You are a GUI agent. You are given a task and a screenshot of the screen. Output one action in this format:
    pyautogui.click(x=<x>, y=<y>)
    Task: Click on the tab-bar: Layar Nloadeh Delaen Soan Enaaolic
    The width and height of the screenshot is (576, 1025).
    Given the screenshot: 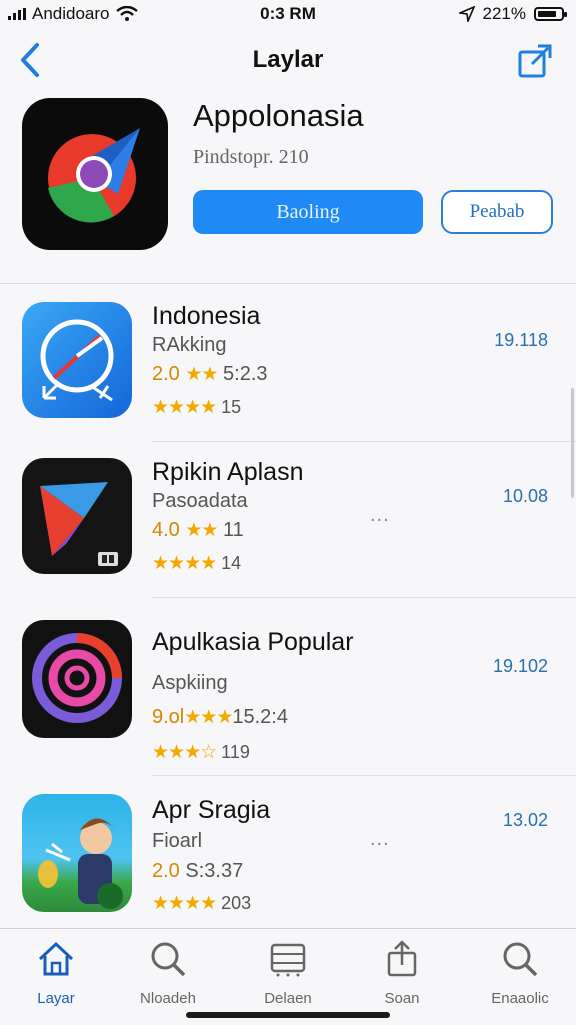 What is the action you would take?
    pyautogui.click(x=288, y=976)
    